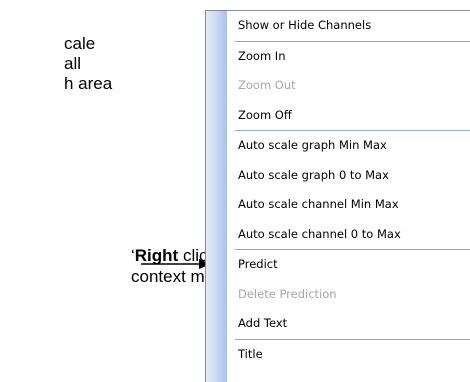 This screenshot has height=382, width=470. Describe the element at coordinates (348, 265) in the screenshot. I see `menu-item-predict: Predict` at that location.